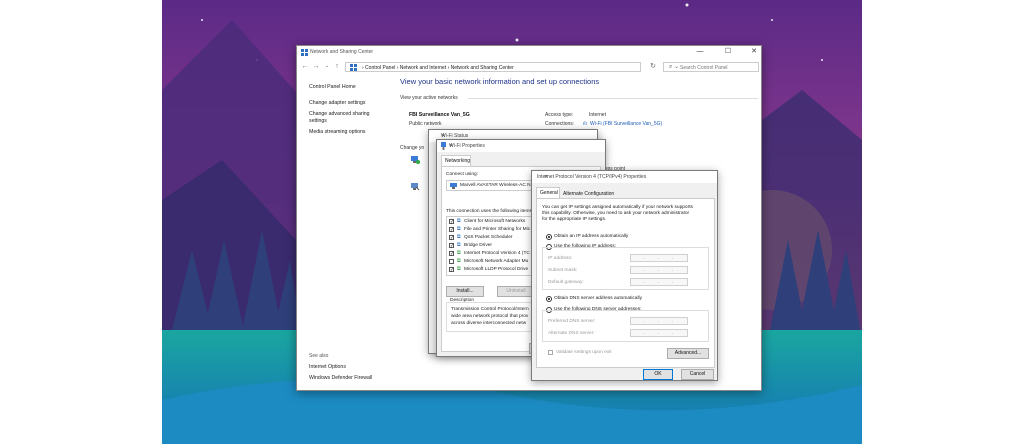 The image size is (1024, 444). I want to click on network-type: Public network, so click(425, 124).